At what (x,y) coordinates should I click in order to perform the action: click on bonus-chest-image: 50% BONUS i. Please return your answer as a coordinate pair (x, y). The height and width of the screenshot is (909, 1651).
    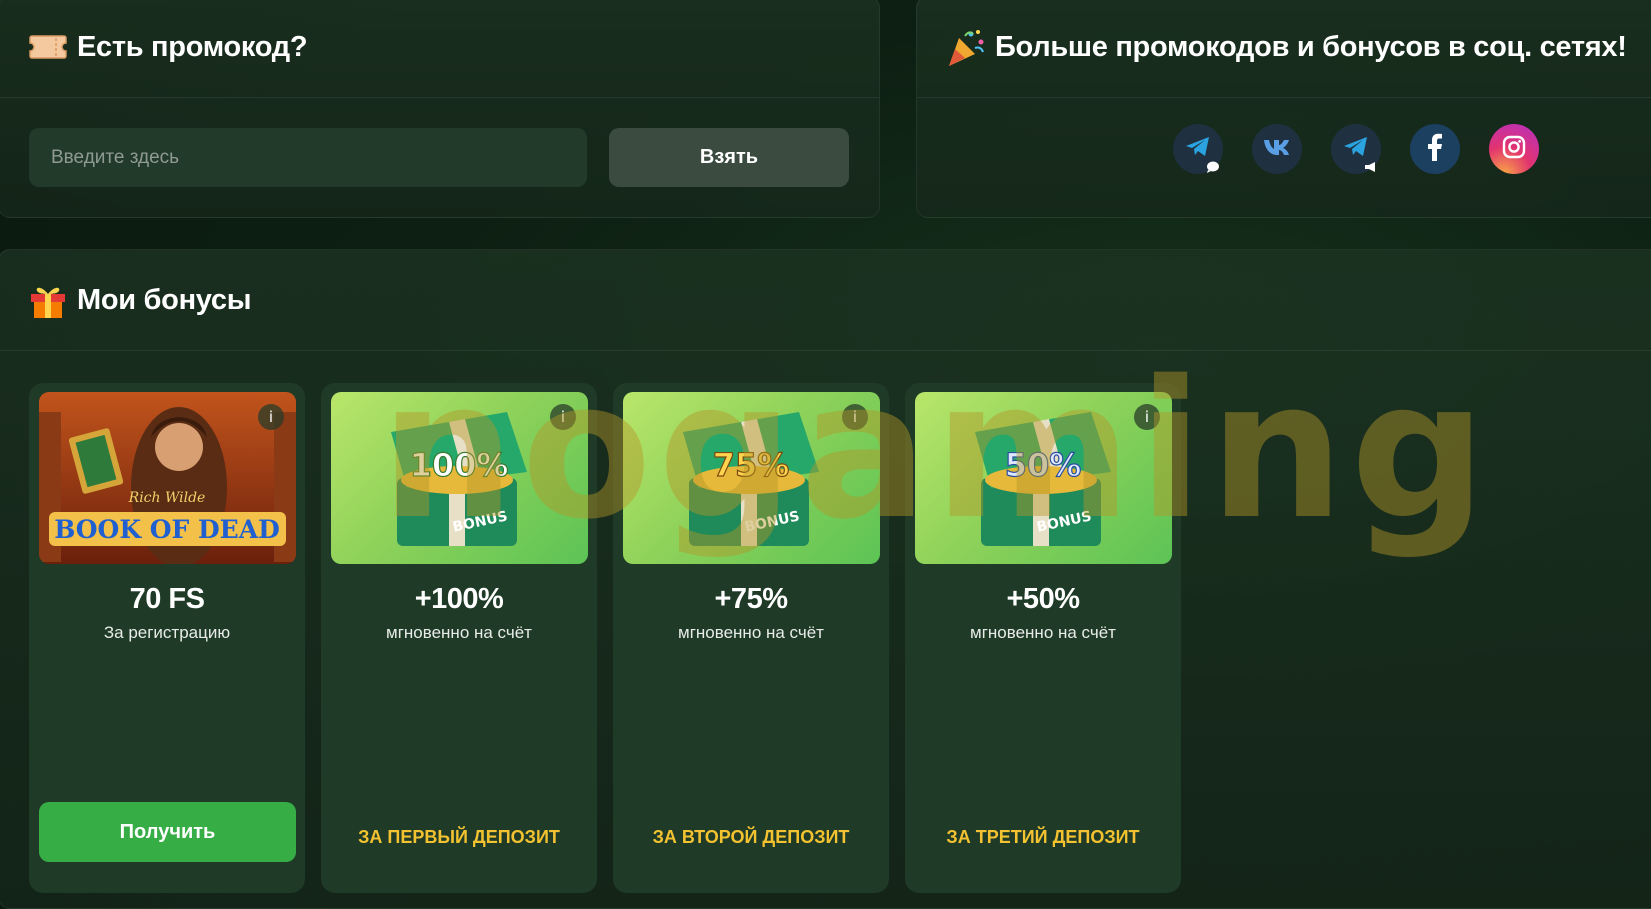
    Looking at the image, I should click on (1043, 478).